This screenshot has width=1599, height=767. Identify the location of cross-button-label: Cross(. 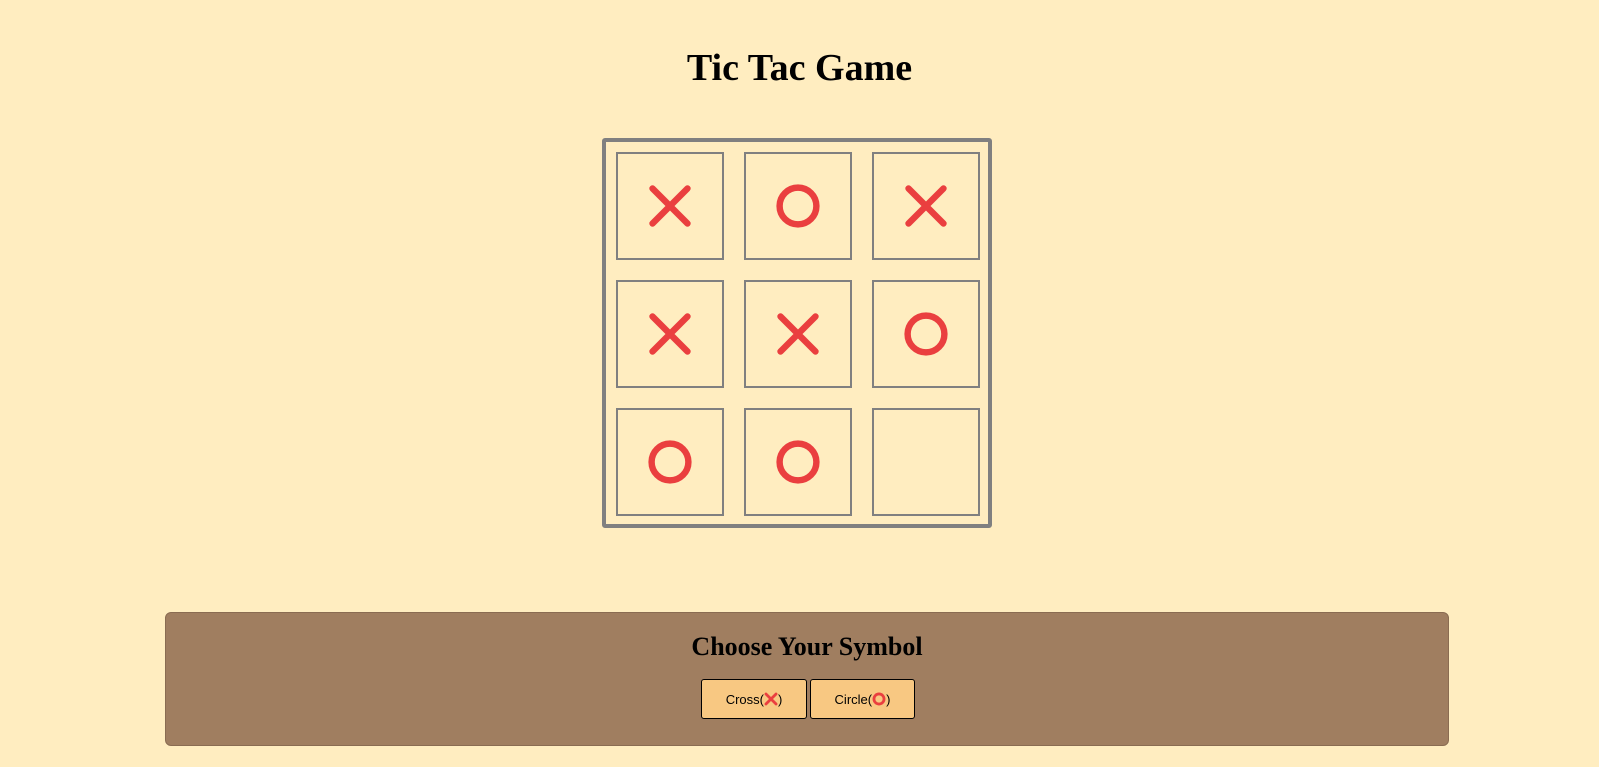
(744, 699).